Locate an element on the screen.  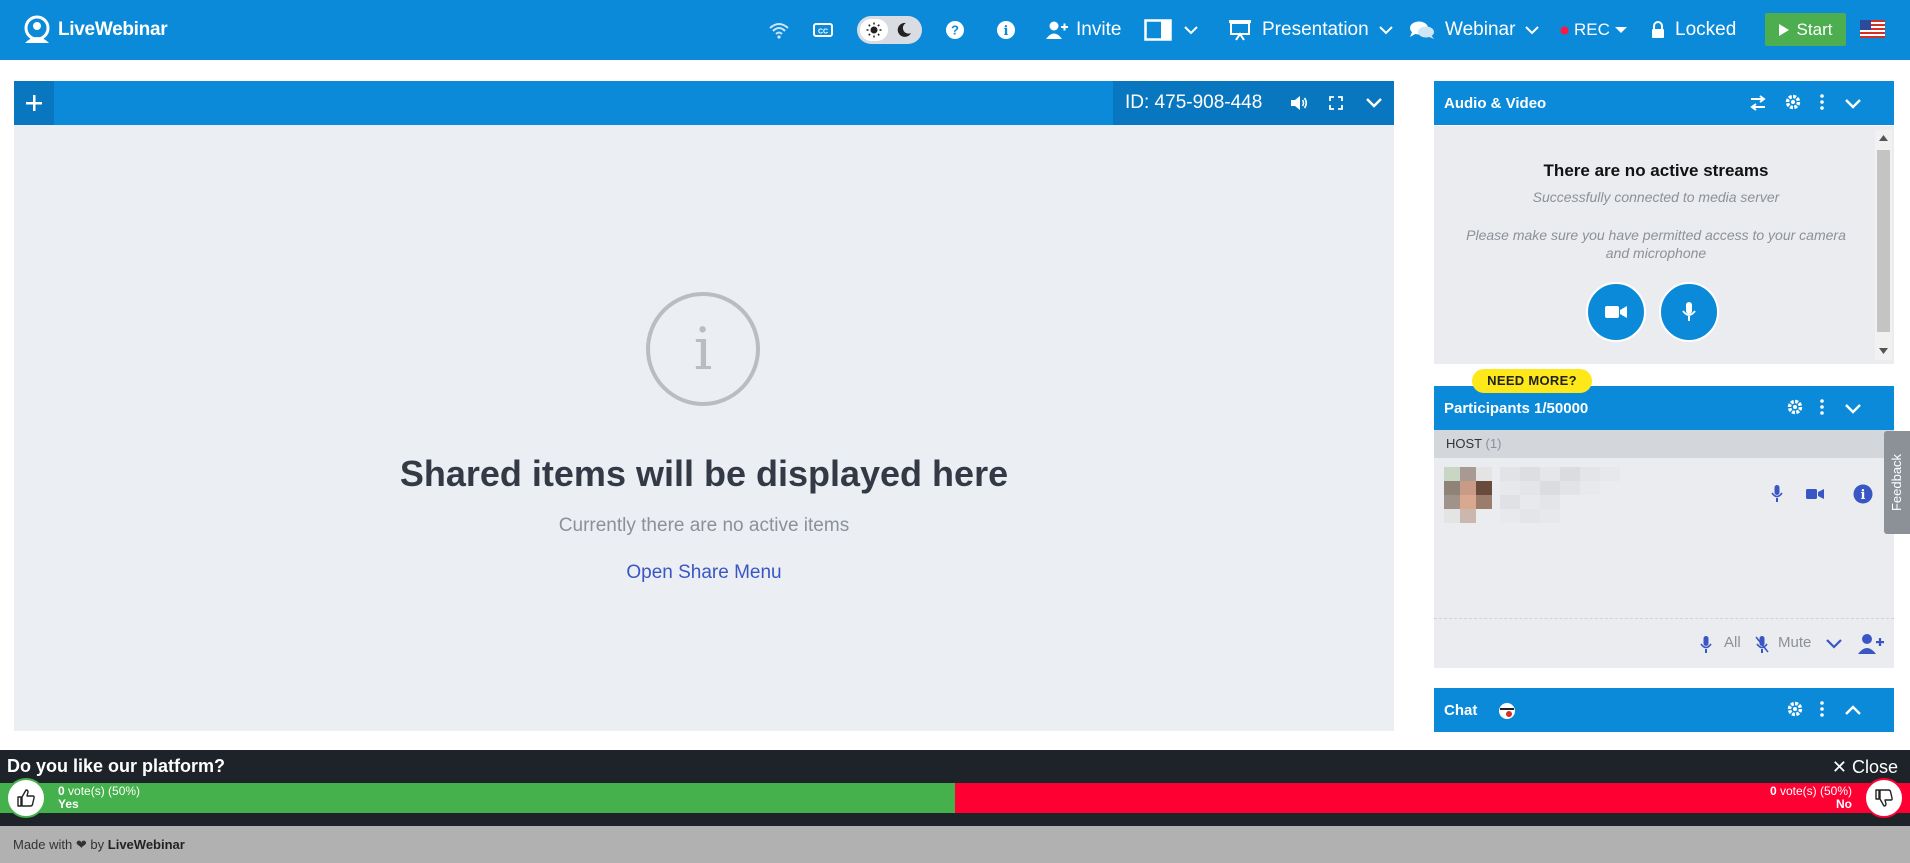
poll-yes-bar is located at coordinates (477, 798).